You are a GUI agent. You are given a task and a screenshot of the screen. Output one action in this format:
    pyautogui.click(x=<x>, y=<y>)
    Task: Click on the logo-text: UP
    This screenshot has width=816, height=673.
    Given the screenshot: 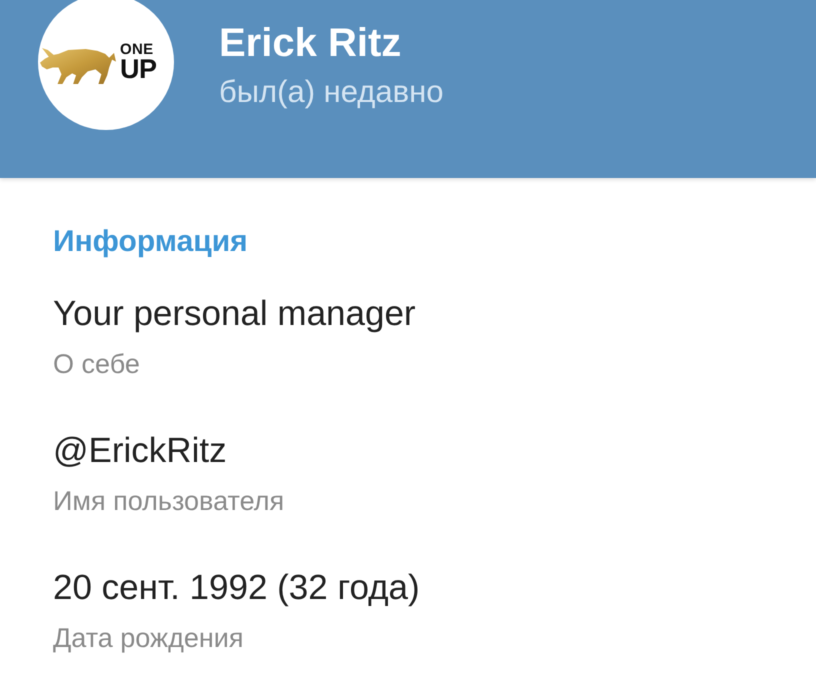 What is the action you would take?
    pyautogui.click(x=138, y=68)
    